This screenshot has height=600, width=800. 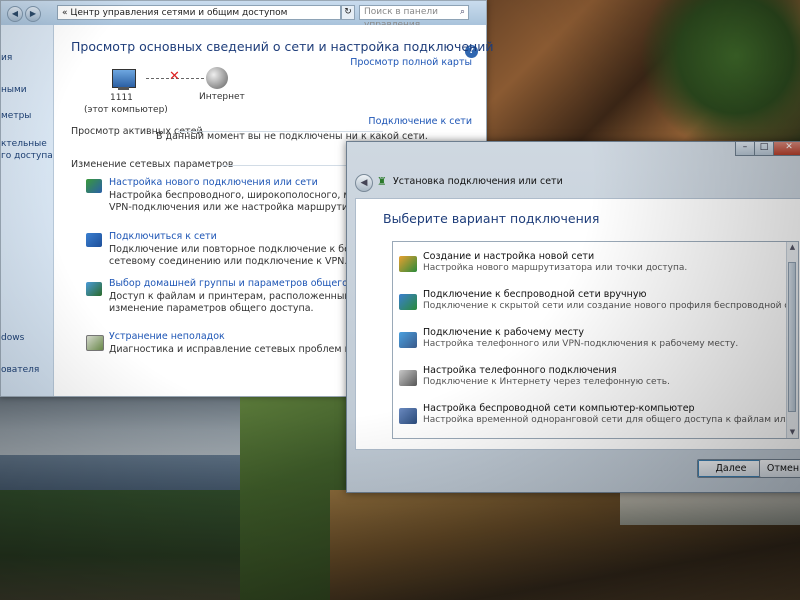 I want to click on forward-arrow-icon: ▶, so click(x=33, y=14).